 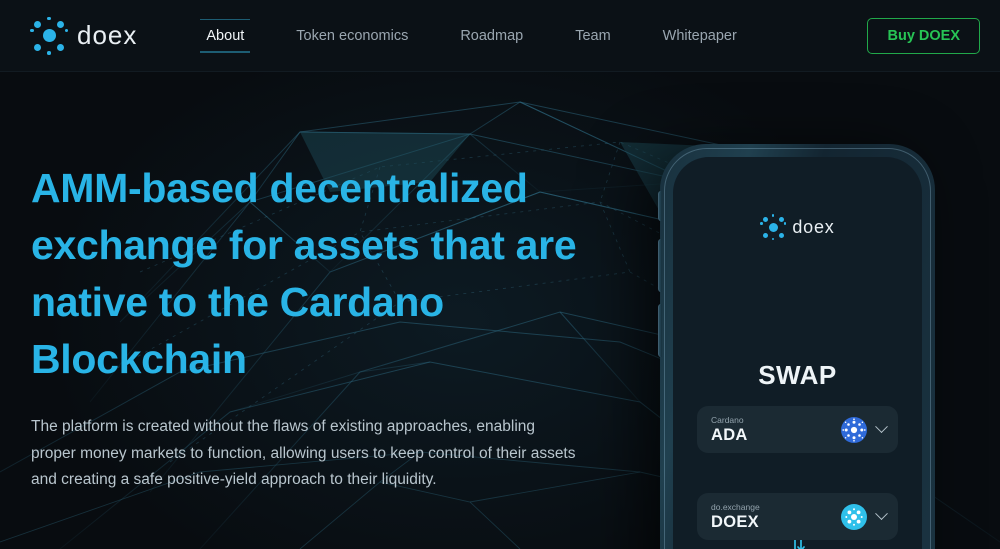 What do you see at coordinates (797, 429) in the screenshot?
I see `token-field-from: Cardano ADA` at bounding box center [797, 429].